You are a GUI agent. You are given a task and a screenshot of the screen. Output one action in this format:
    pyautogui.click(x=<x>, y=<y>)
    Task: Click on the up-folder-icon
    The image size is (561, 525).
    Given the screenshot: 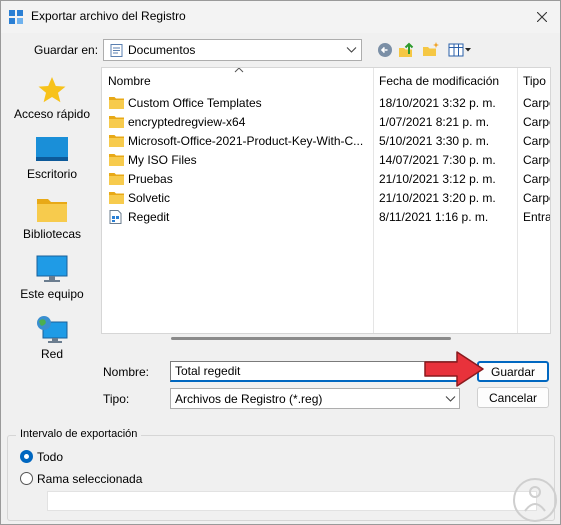 What is the action you would take?
    pyautogui.click(x=406, y=49)
    